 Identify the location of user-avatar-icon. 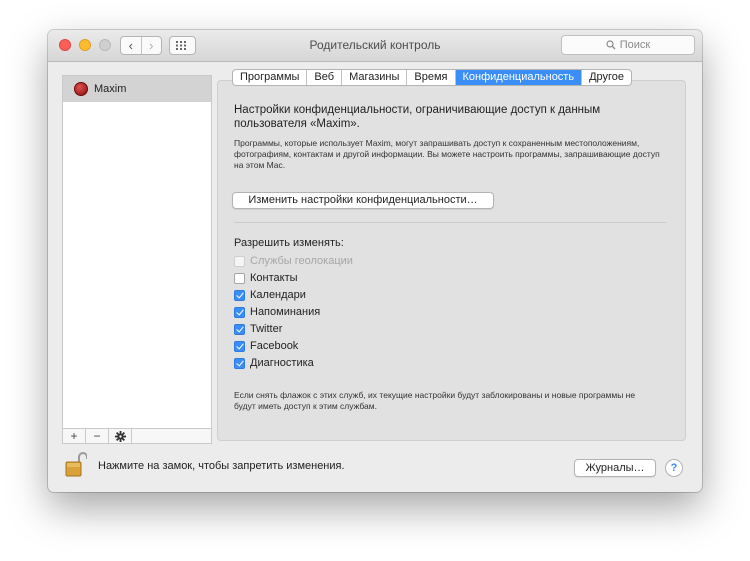
(81, 89).